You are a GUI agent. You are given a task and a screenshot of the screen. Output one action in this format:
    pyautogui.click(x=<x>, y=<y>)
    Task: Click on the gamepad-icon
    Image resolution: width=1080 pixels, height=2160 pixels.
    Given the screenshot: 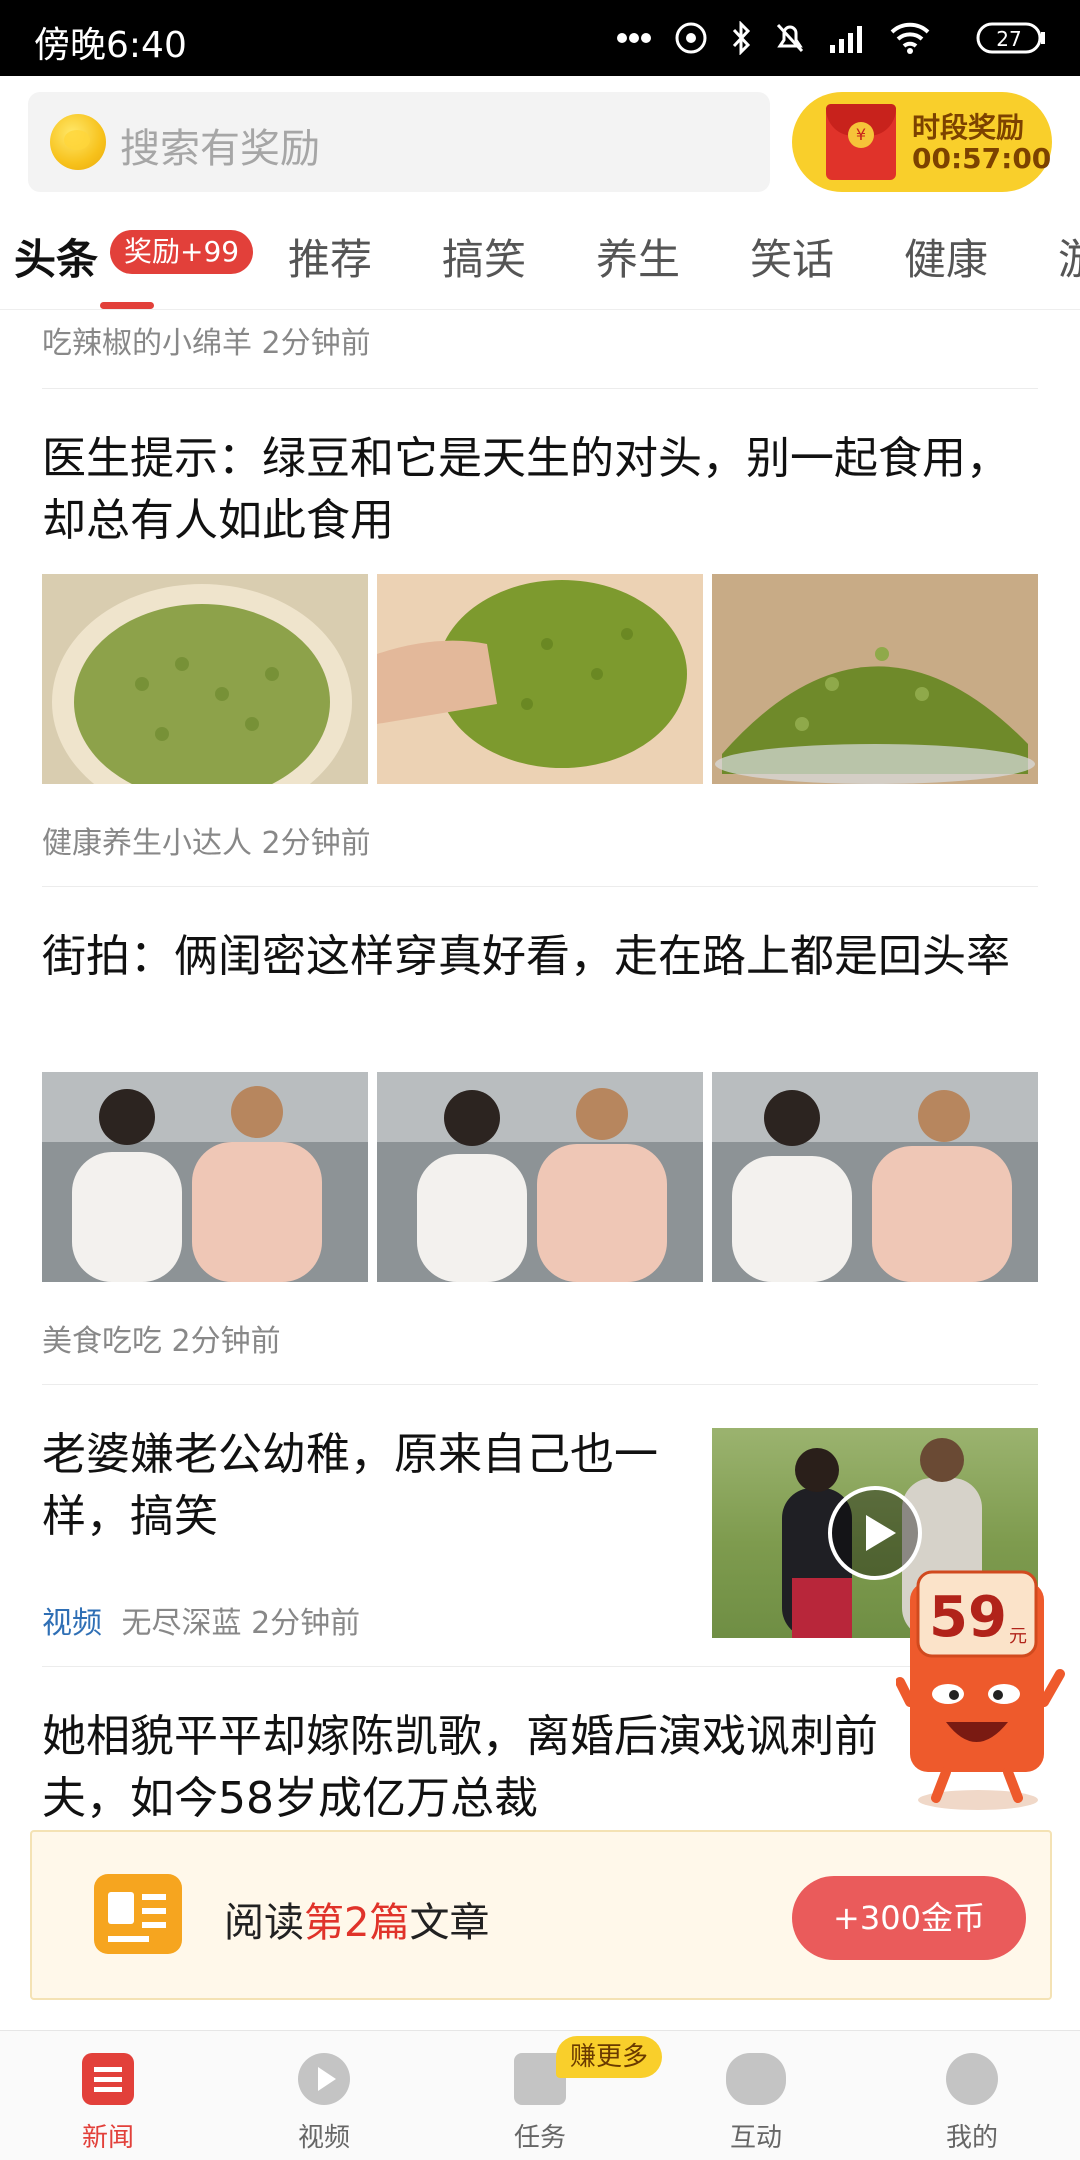 What is the action you would take?
    pyautogui.click(x=756, y=2079)
    